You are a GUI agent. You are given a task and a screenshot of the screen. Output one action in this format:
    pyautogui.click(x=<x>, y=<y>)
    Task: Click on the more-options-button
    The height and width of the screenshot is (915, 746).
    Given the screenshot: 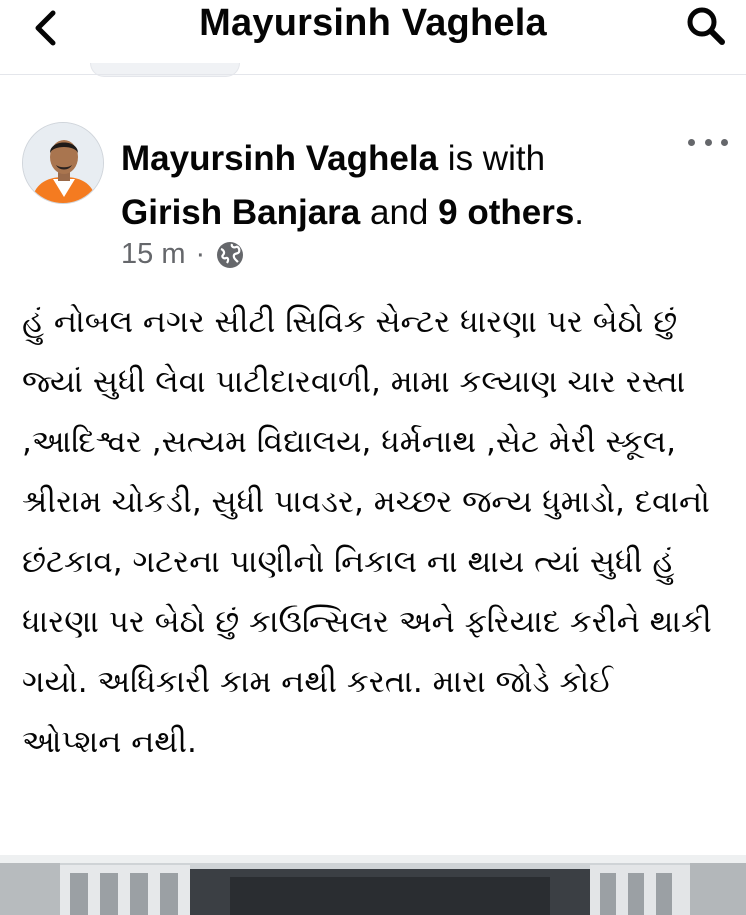 What is the action you would take?
    pyautogui.click(x=708, y=142)
    